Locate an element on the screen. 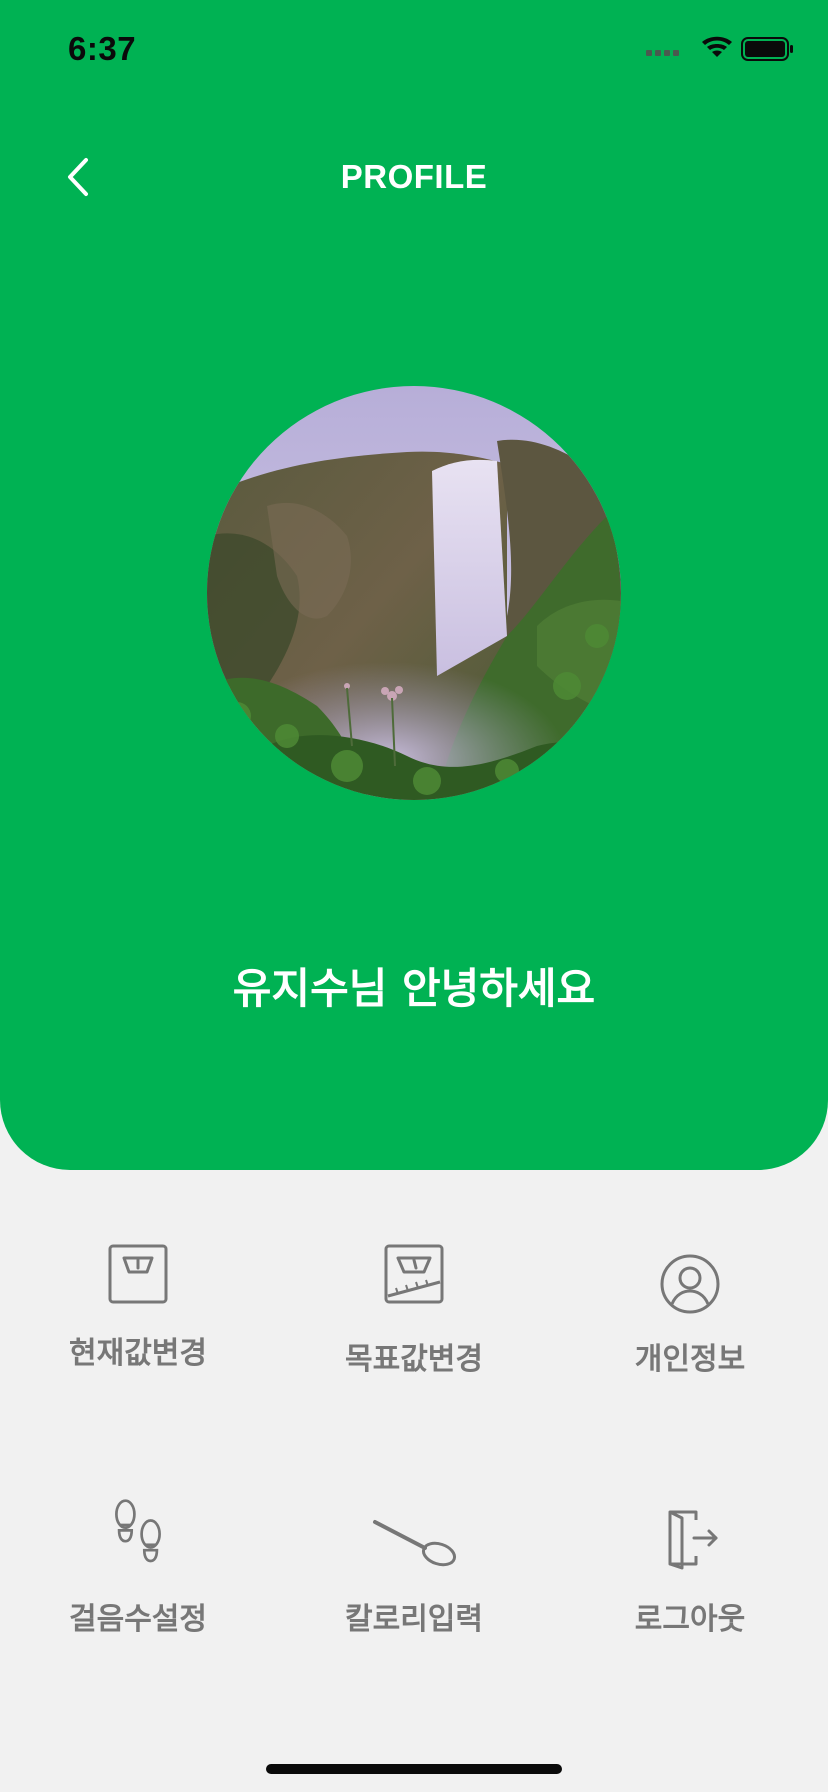  target-scale-icon is located at coordinates (414, 1274).